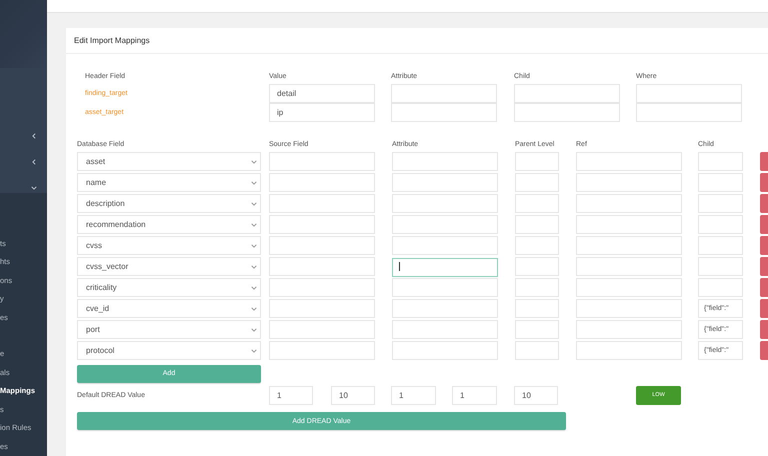  Describe the element at coordinates (169, 161) in the screenshot. I see `database-field-select: asset` at that location.